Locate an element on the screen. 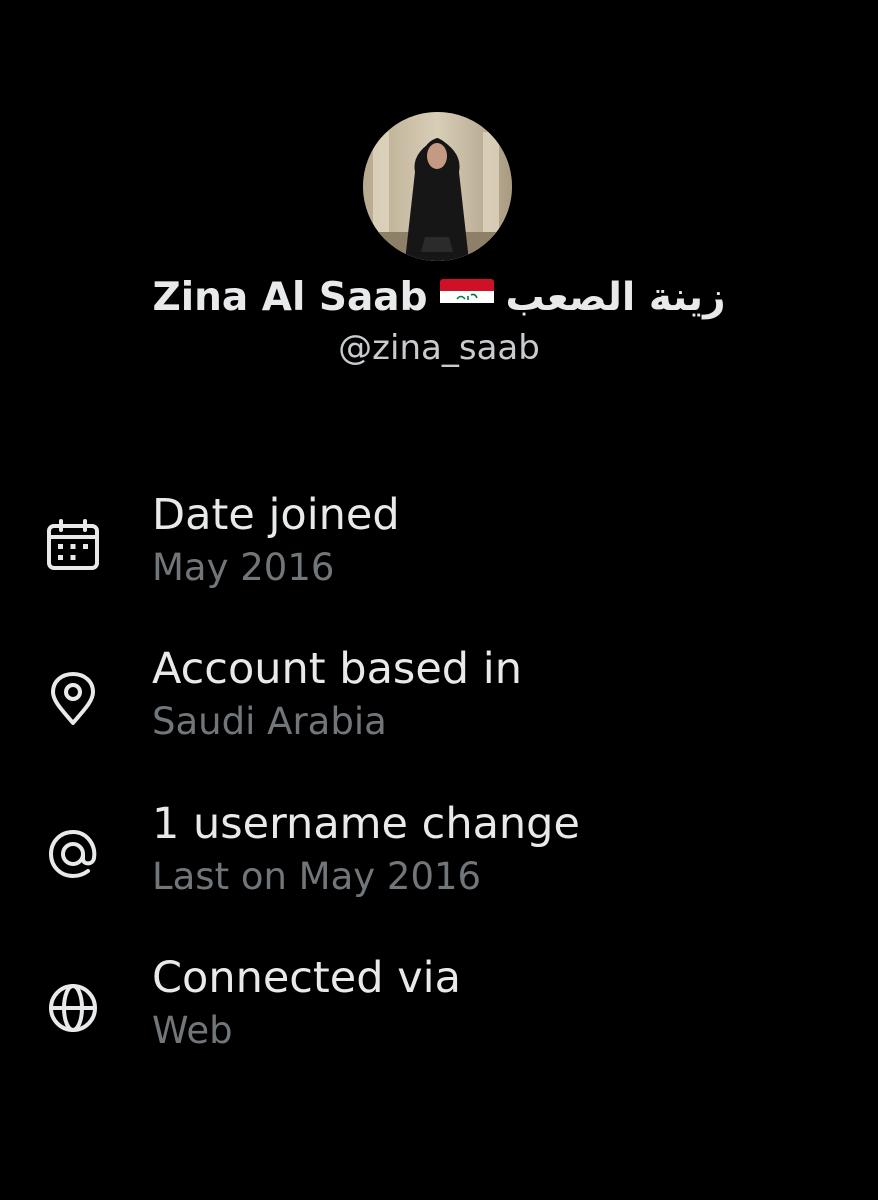 This screenshot has width=878, height=1200. about-row-username-change: 1 username change Last on May 2016 is located at coordinates (439, 857).